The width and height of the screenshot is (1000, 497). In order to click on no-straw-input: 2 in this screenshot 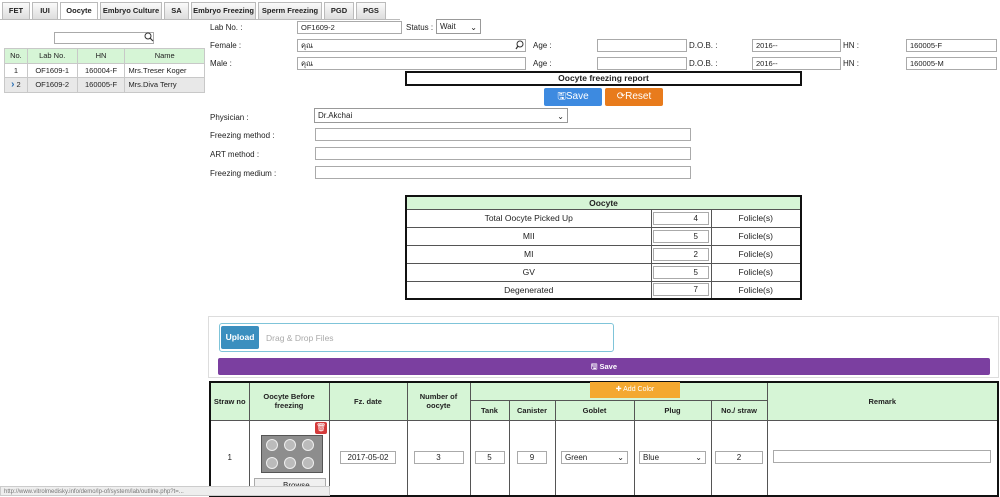, I will do `click(739, 458)`.